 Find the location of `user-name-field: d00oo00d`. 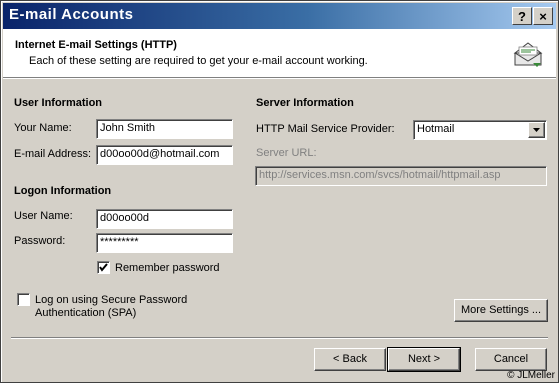

user-name-field: d00oo00d is located at coordinates (164, 219).